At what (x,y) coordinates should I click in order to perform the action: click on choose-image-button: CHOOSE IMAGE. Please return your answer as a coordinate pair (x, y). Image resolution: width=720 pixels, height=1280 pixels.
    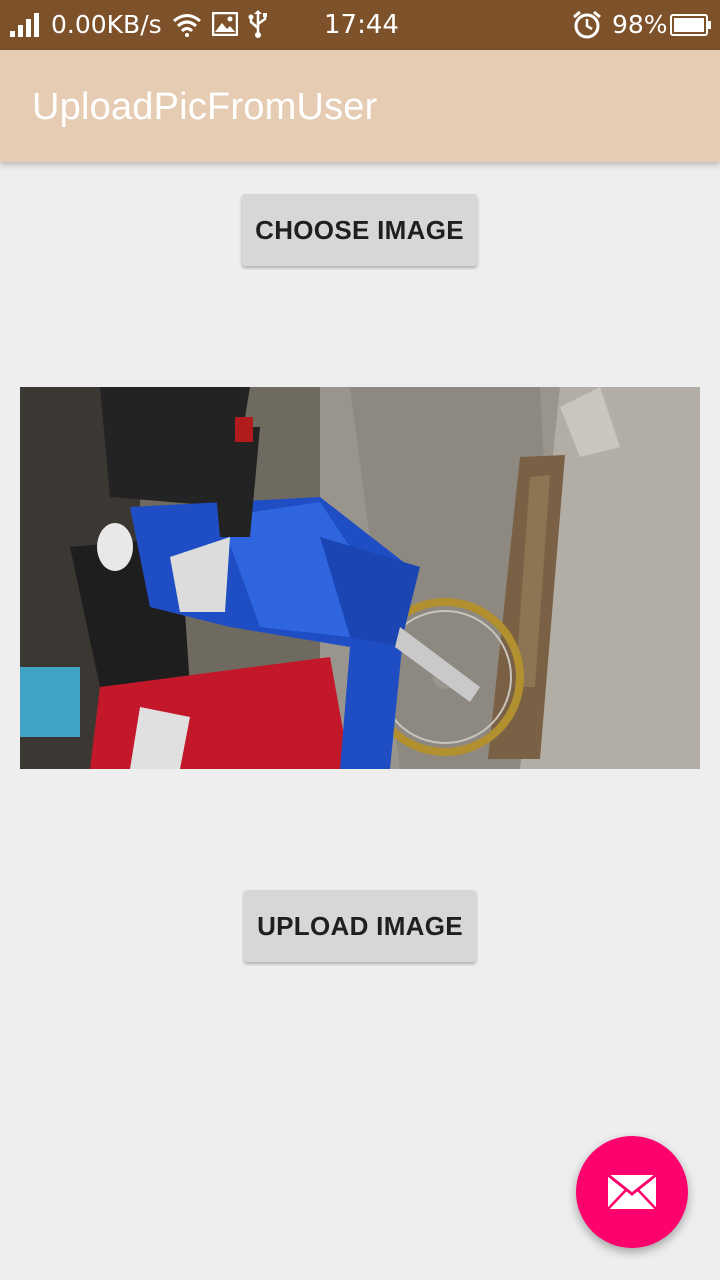
    Looking at the image, I should click on (359, 230).